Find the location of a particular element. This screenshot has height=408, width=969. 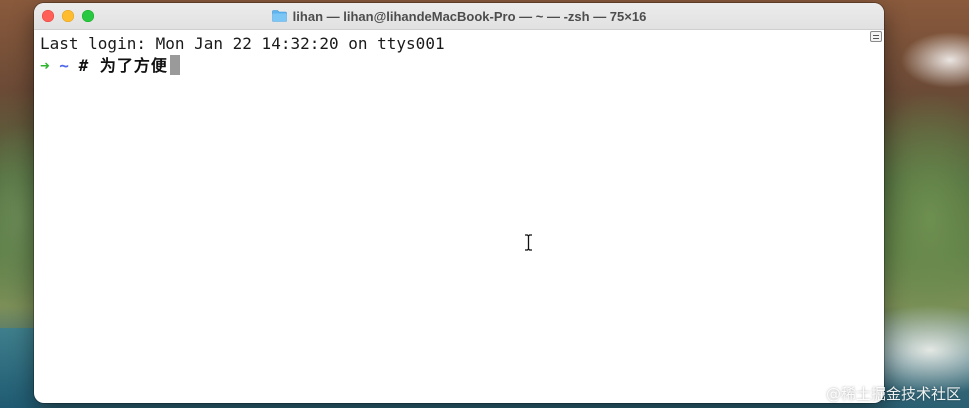

ibeam-cursor-icon is located at coordinates (528, 242).